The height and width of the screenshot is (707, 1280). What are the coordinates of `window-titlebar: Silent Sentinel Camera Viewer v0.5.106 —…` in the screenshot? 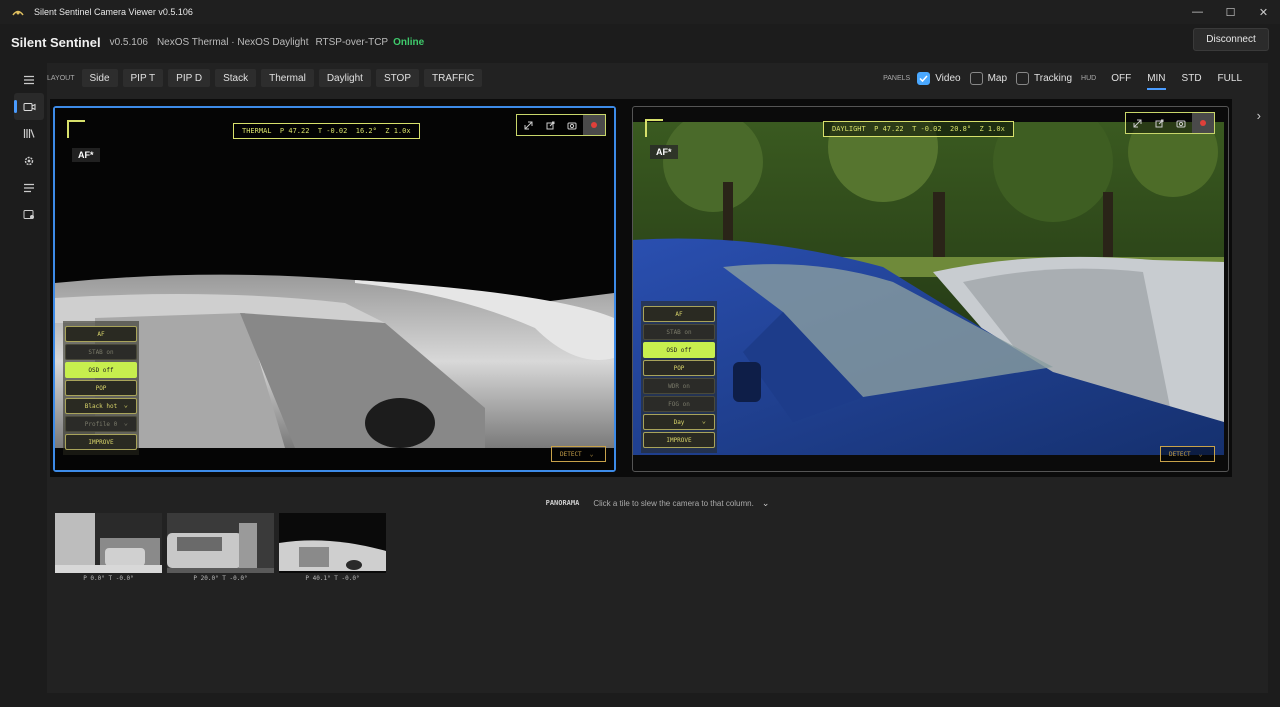 It's located at (640, 12).